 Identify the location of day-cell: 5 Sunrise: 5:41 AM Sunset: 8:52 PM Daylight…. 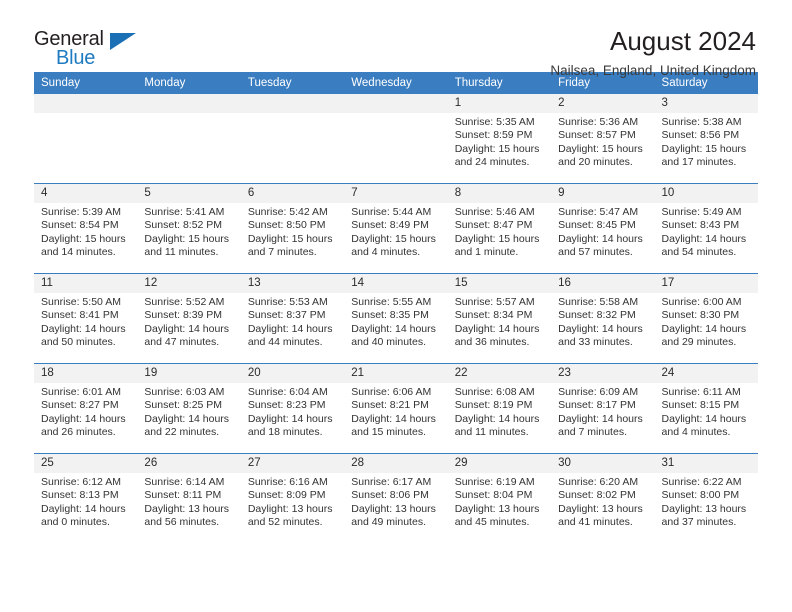
(189, 228).